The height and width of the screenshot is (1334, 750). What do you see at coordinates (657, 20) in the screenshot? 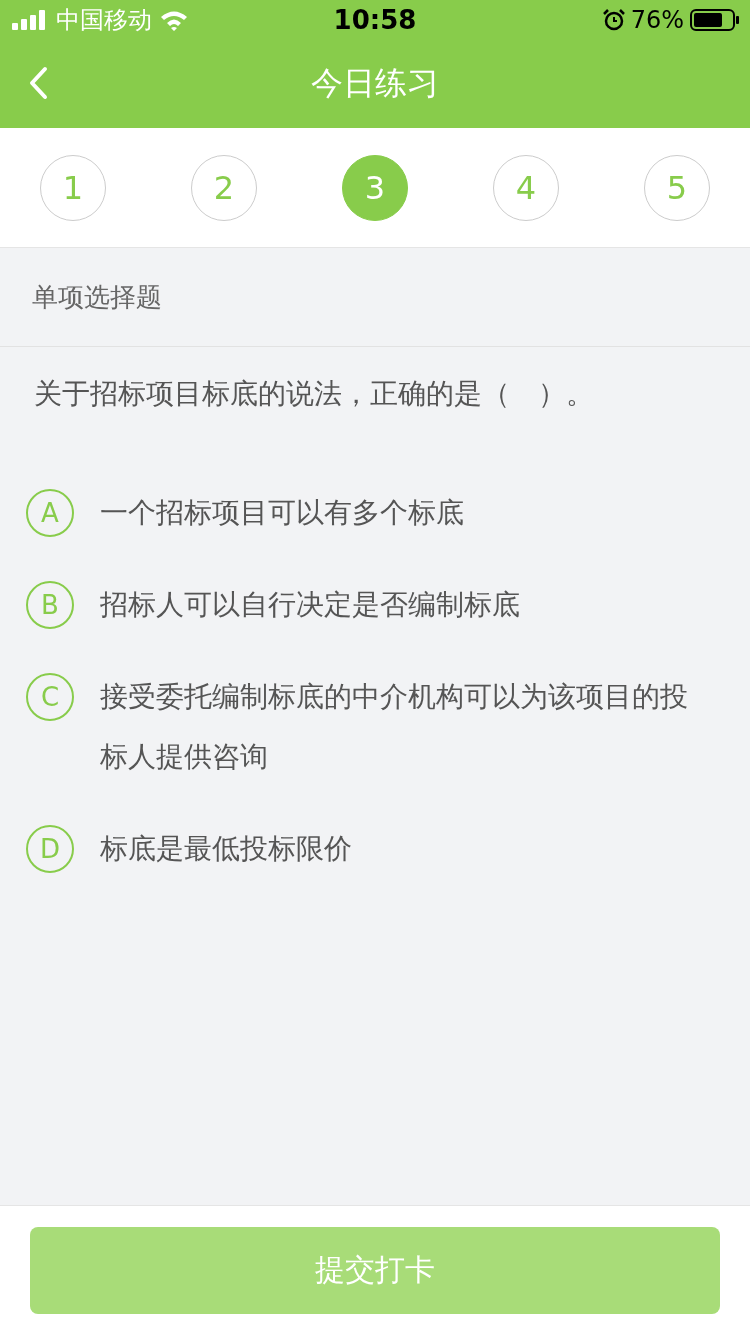
I see `battery-percent: 76%` at bounding box center [657, 20].